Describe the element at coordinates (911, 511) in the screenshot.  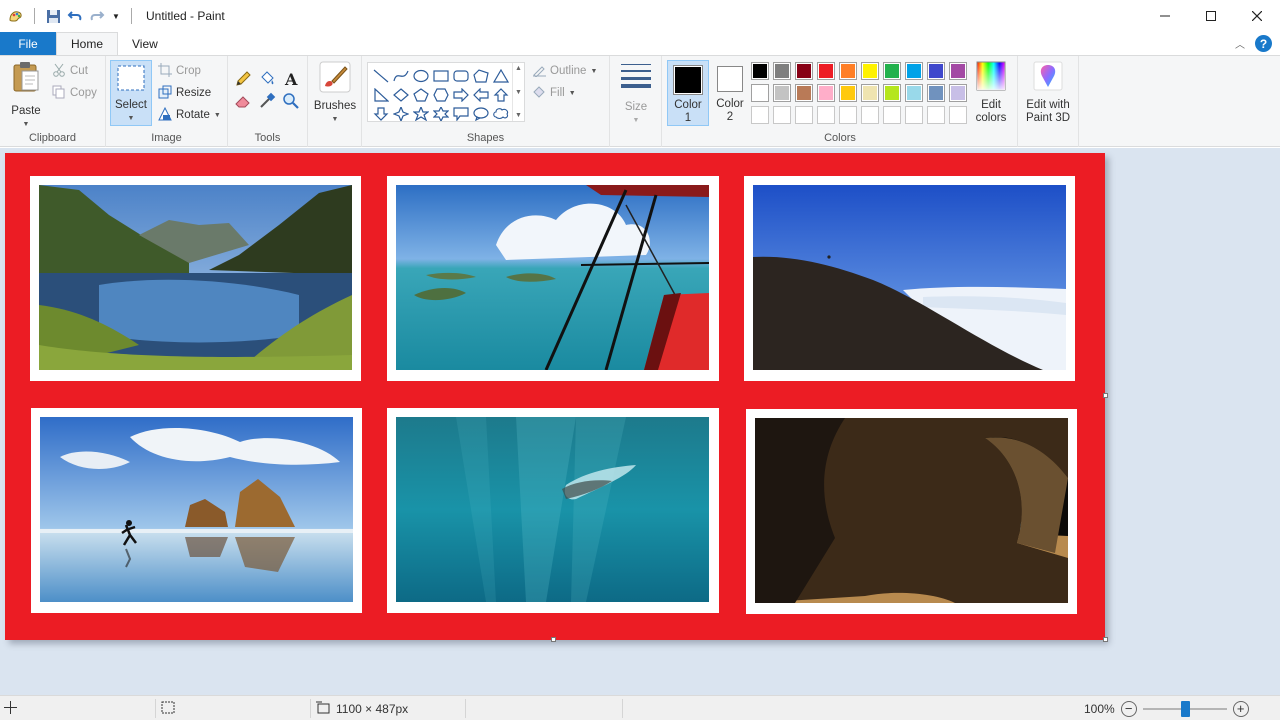
I see `sea-cave-photo` at that location.